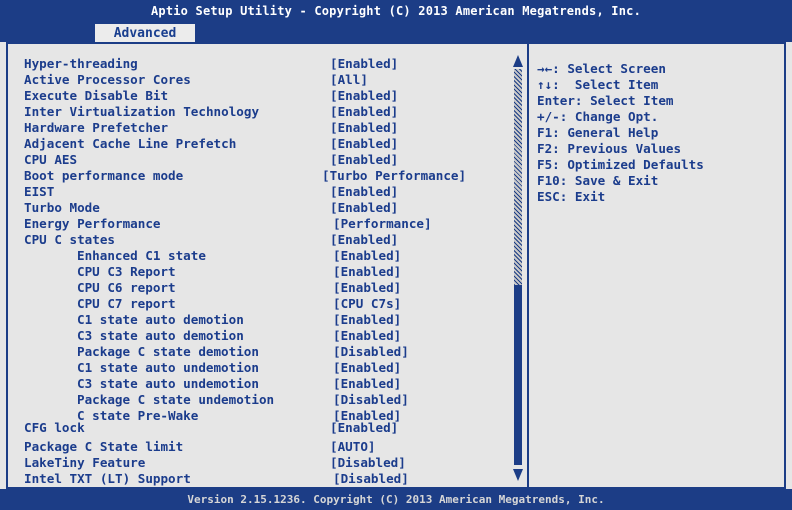  Describe the element at coordinates (92, 223) in the screenshot. I see `setting-label: Energy Performance` at that location.